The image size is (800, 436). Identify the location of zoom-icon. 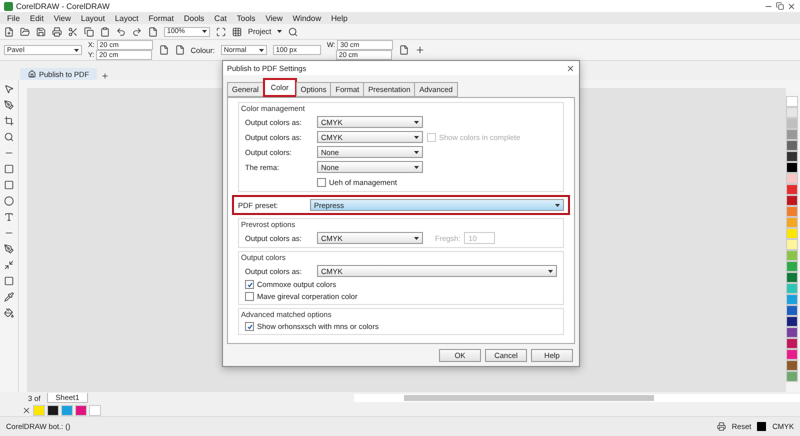
(9, 137).